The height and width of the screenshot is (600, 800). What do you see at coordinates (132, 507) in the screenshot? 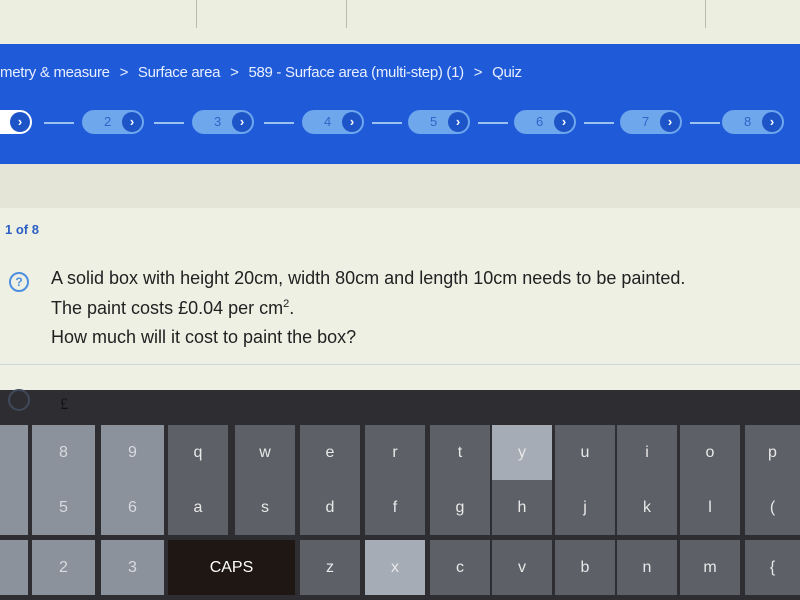
I see `key-6: 6` at bounding box center [132, 507].